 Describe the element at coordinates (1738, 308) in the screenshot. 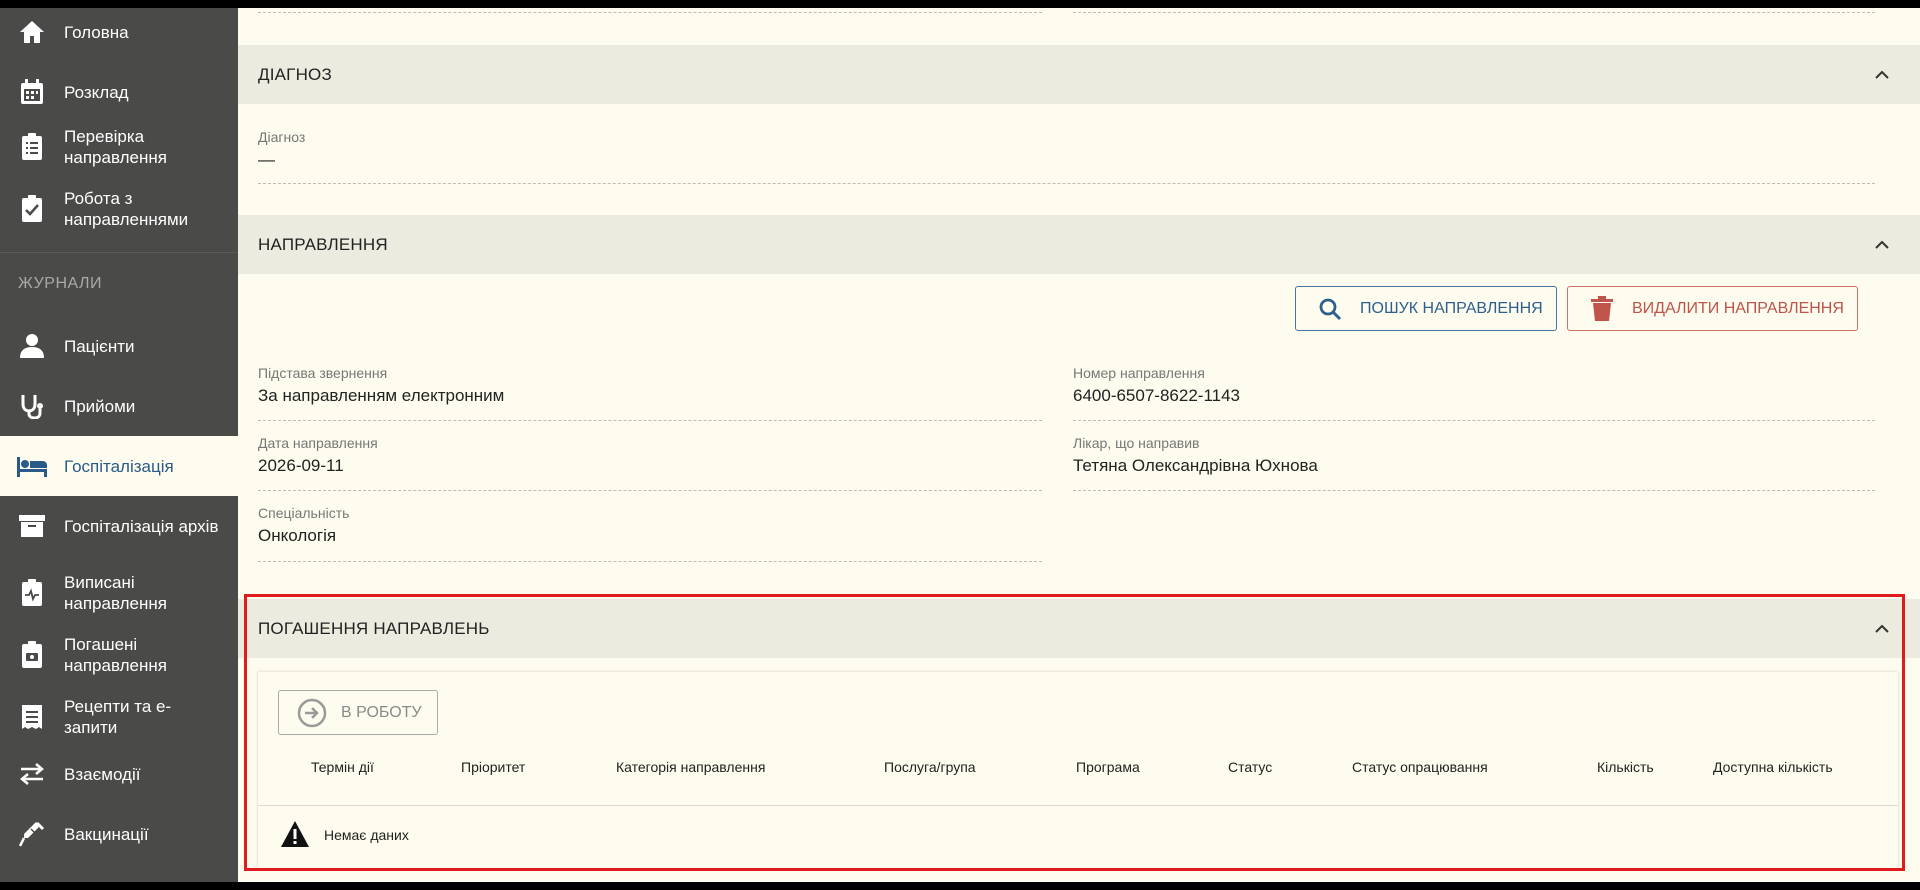

I see `button-label: ВИДАЛИТИ НАПРАВЛЕННЯ` at that location.